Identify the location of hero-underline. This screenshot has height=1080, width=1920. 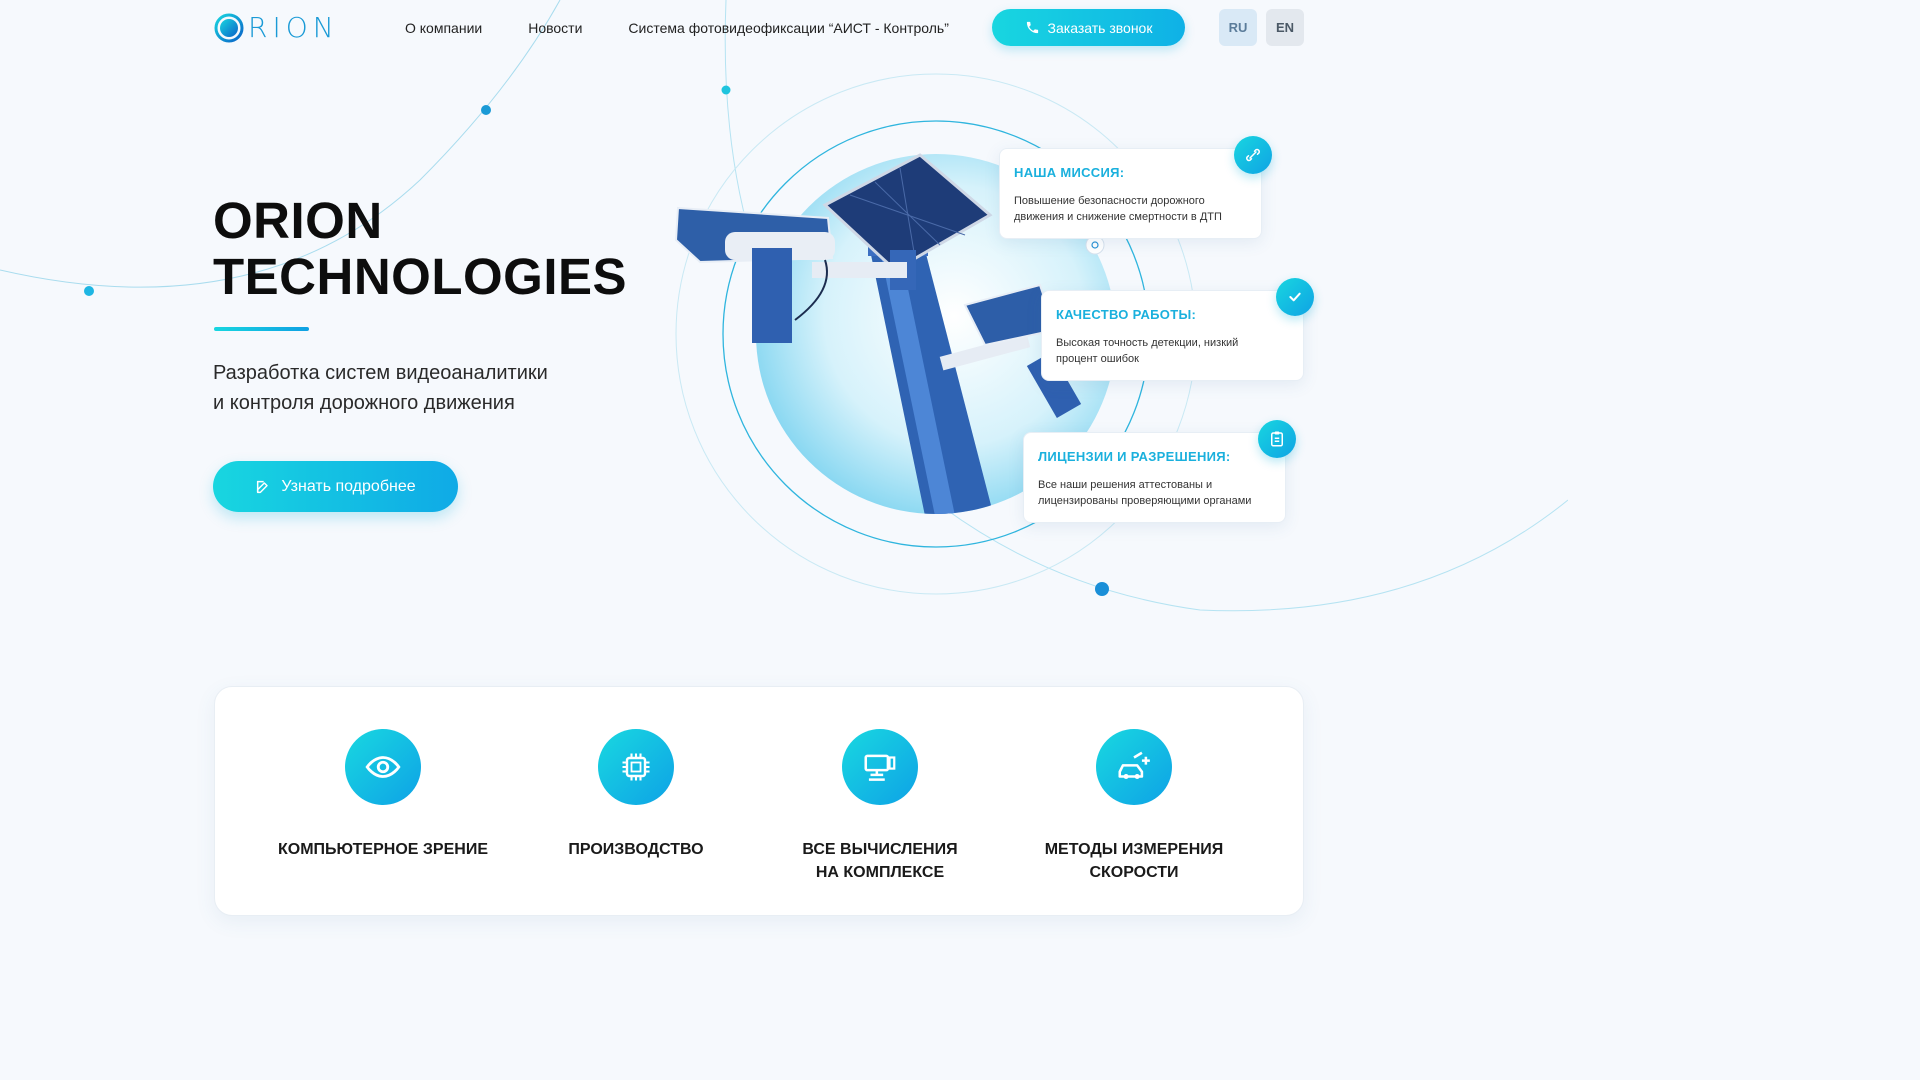
(261, 329).